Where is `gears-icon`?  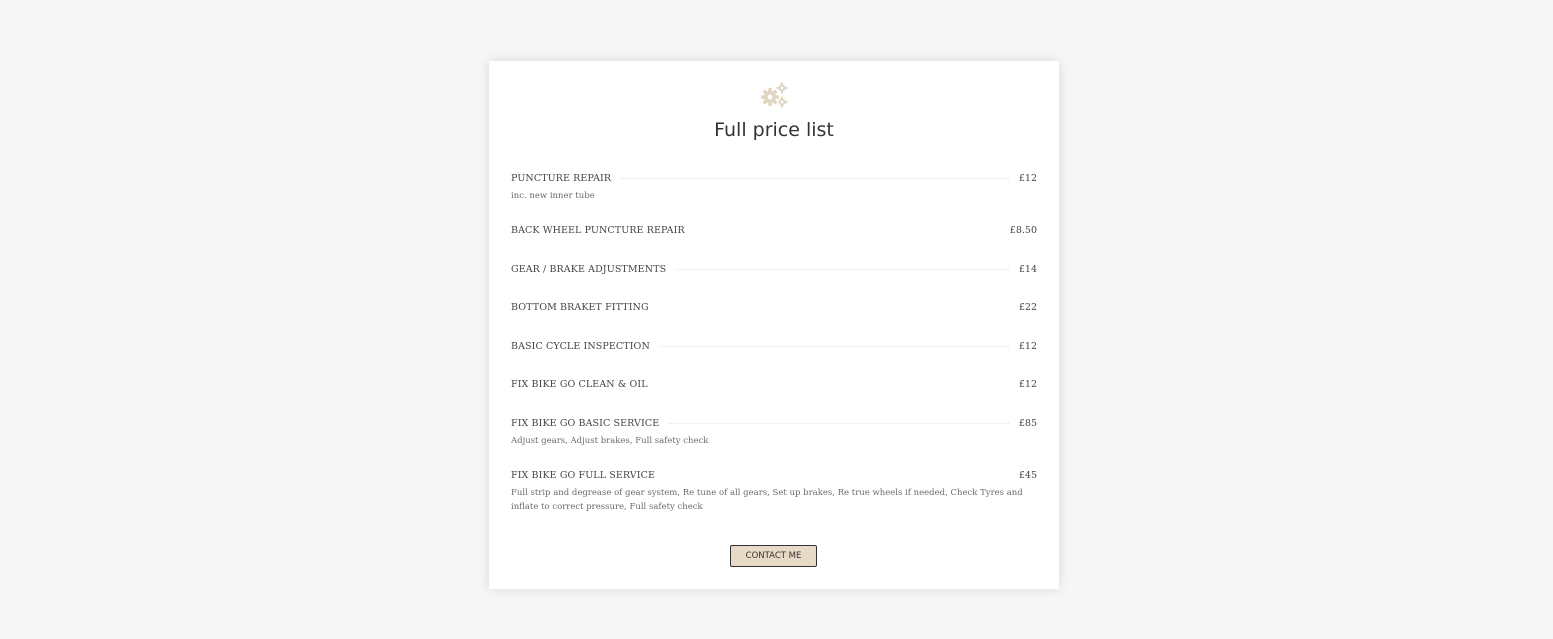
gears-icon is located at coordinates (774, 95).